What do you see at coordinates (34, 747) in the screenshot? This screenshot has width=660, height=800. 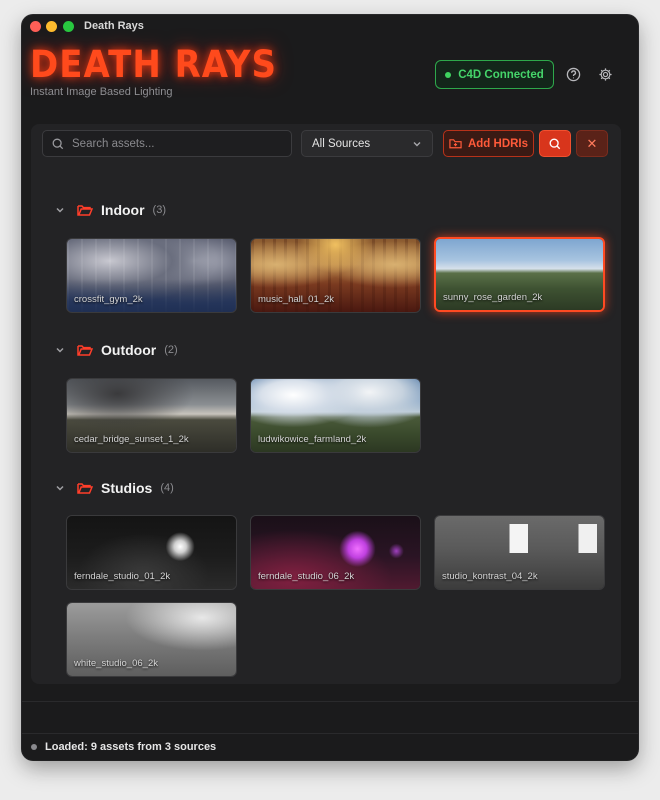 I see `status-indicator-icon` at bounding box center [34, 747].